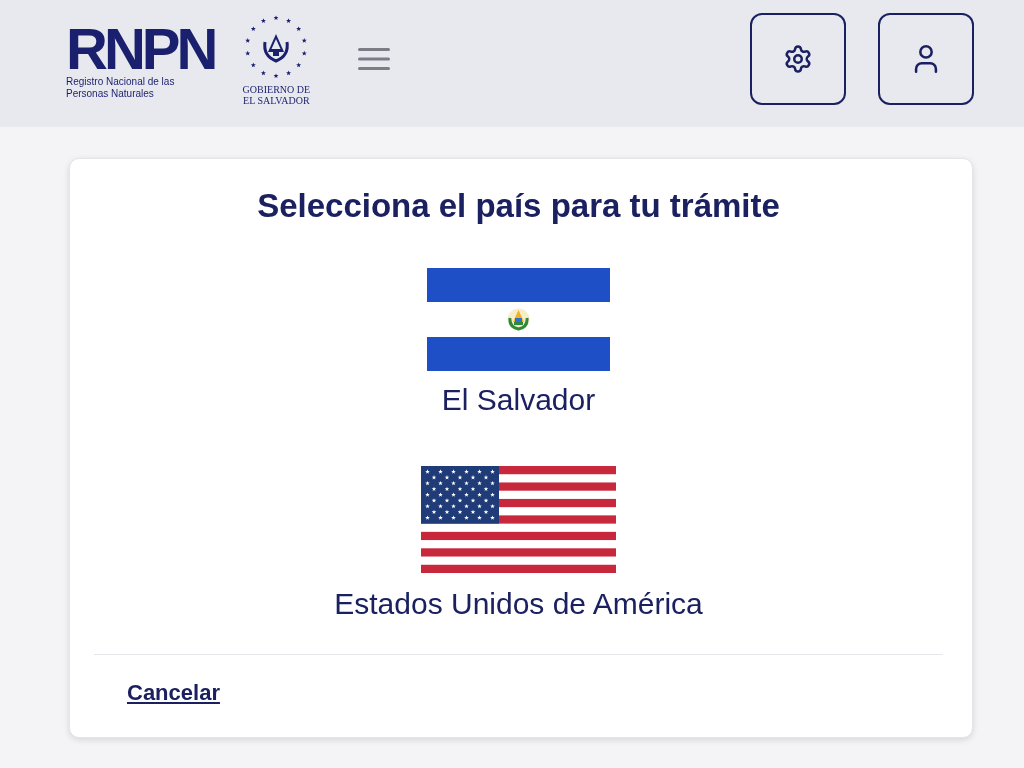  What do you see at coordinates (926, 59) in the screenshot?
I see `user-button` at bounding box center [926, 59].